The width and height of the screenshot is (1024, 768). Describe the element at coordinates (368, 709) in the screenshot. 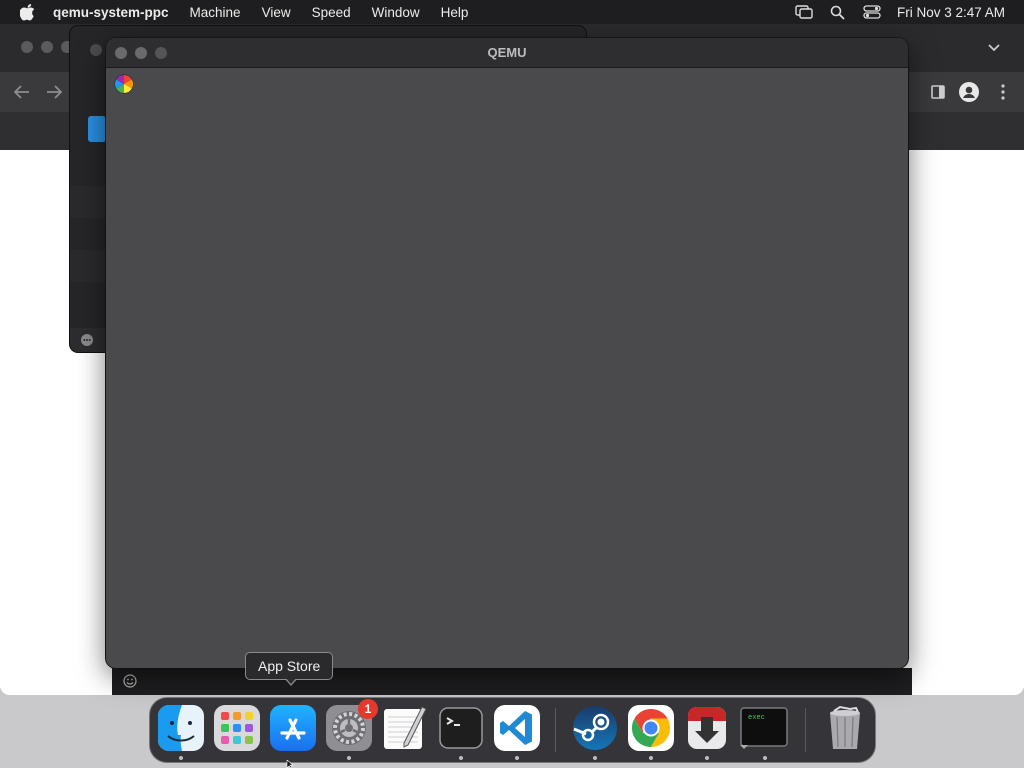

I see `notification-badge: 1` at that location.